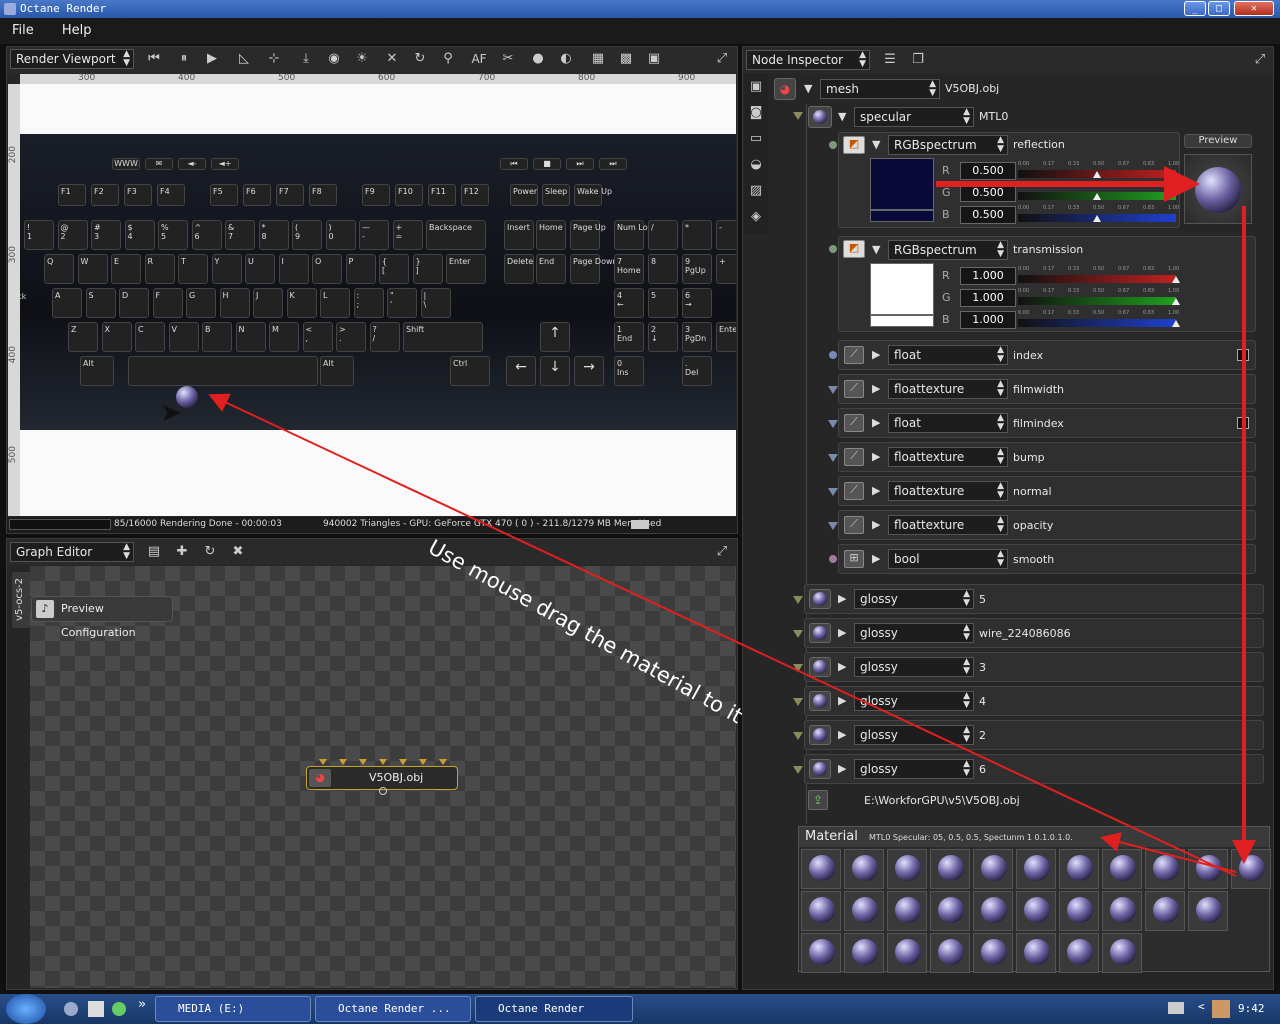 Image resolution: width=1280 pixels, height=1024 pixels. Describe the element at coordinates (756, 165) in the screenshot. I see `environment-icon: ◒` at that location.